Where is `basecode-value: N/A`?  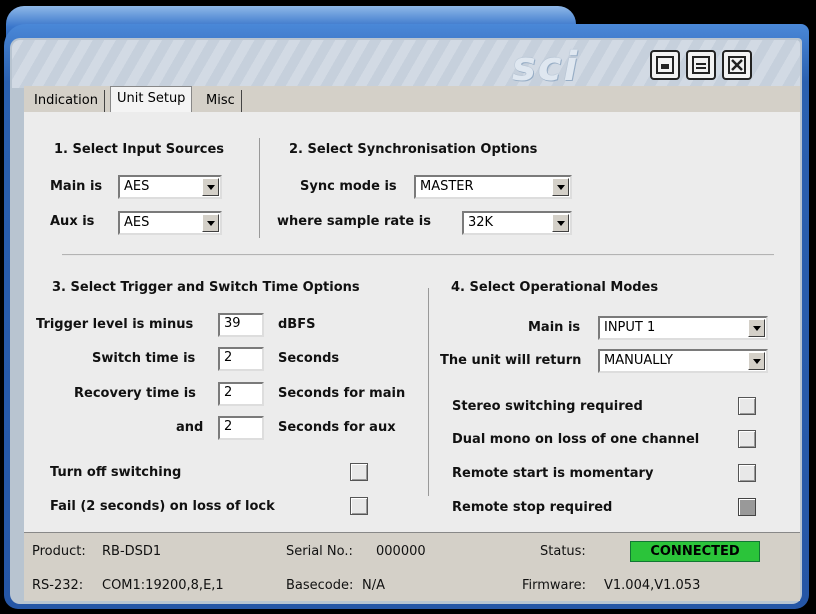 basecode-value: N/A is located at coordinates (373, 585).